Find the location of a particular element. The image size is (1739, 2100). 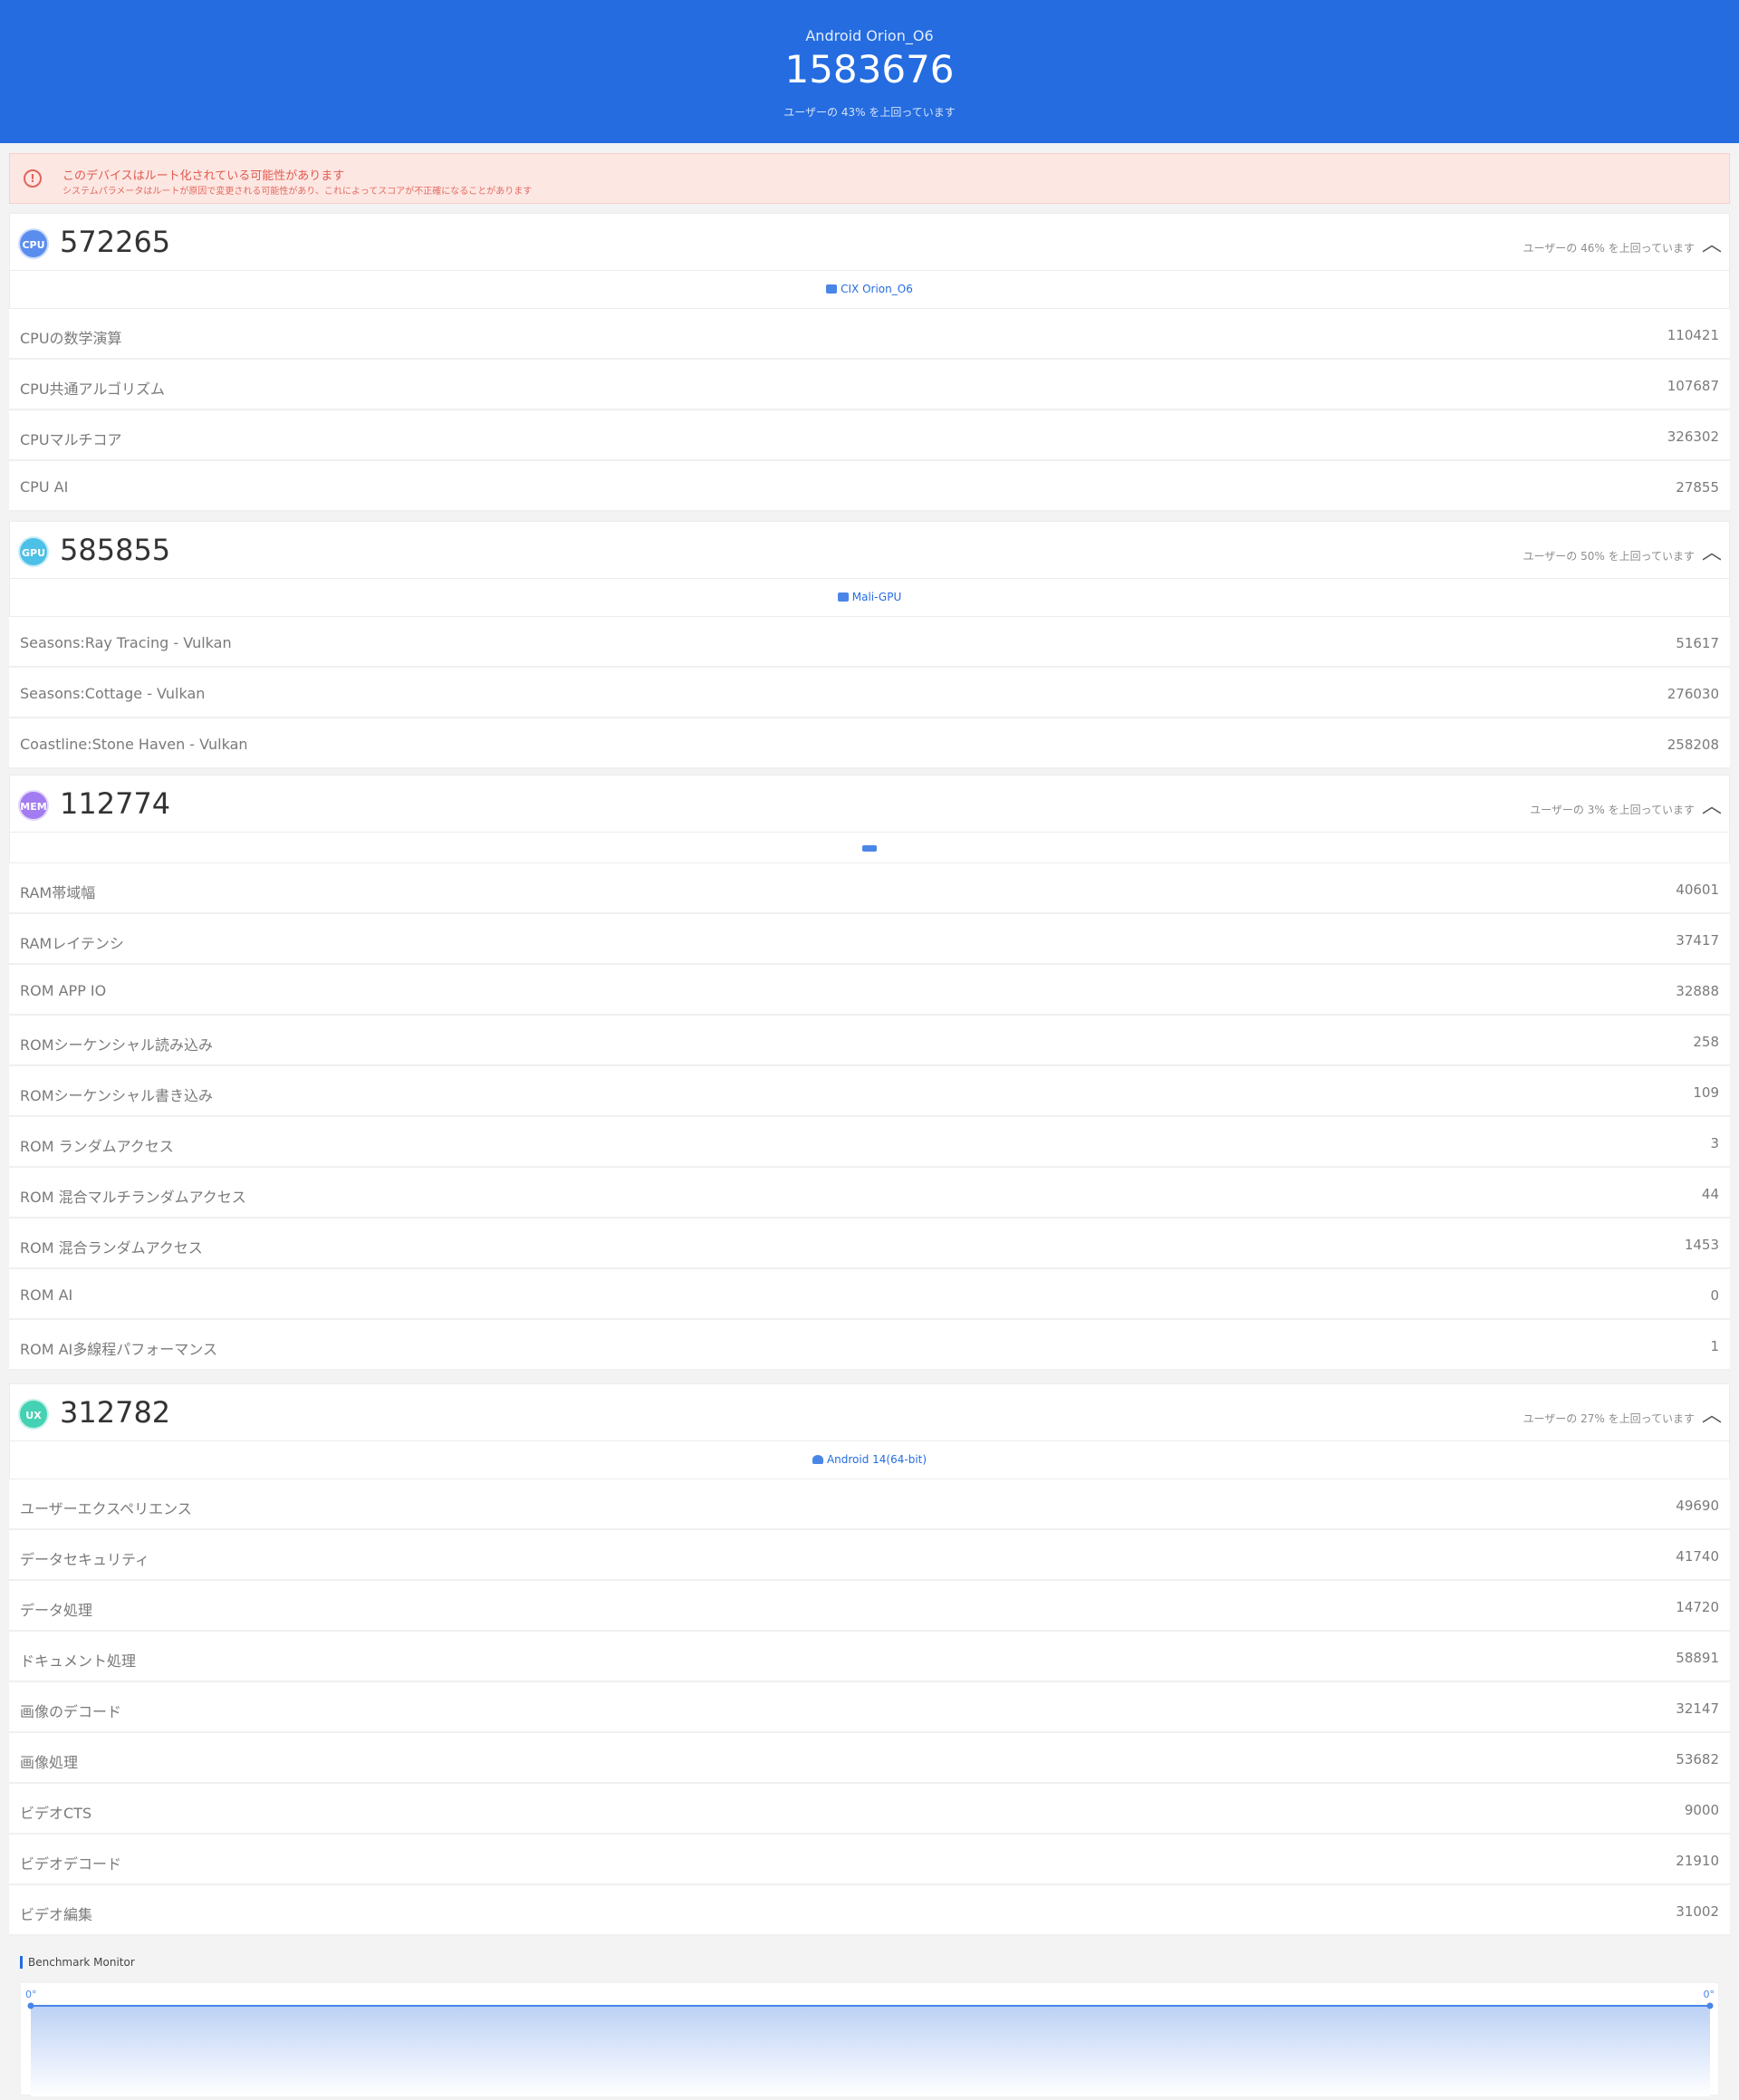

item-value: 110421 is located at coordinates (1693, 335).